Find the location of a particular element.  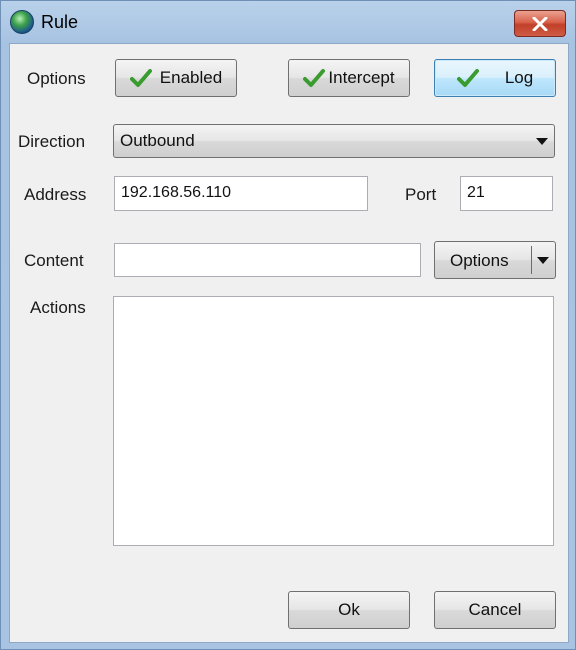

content-options-dropdown is located at coordinates (544, 260).